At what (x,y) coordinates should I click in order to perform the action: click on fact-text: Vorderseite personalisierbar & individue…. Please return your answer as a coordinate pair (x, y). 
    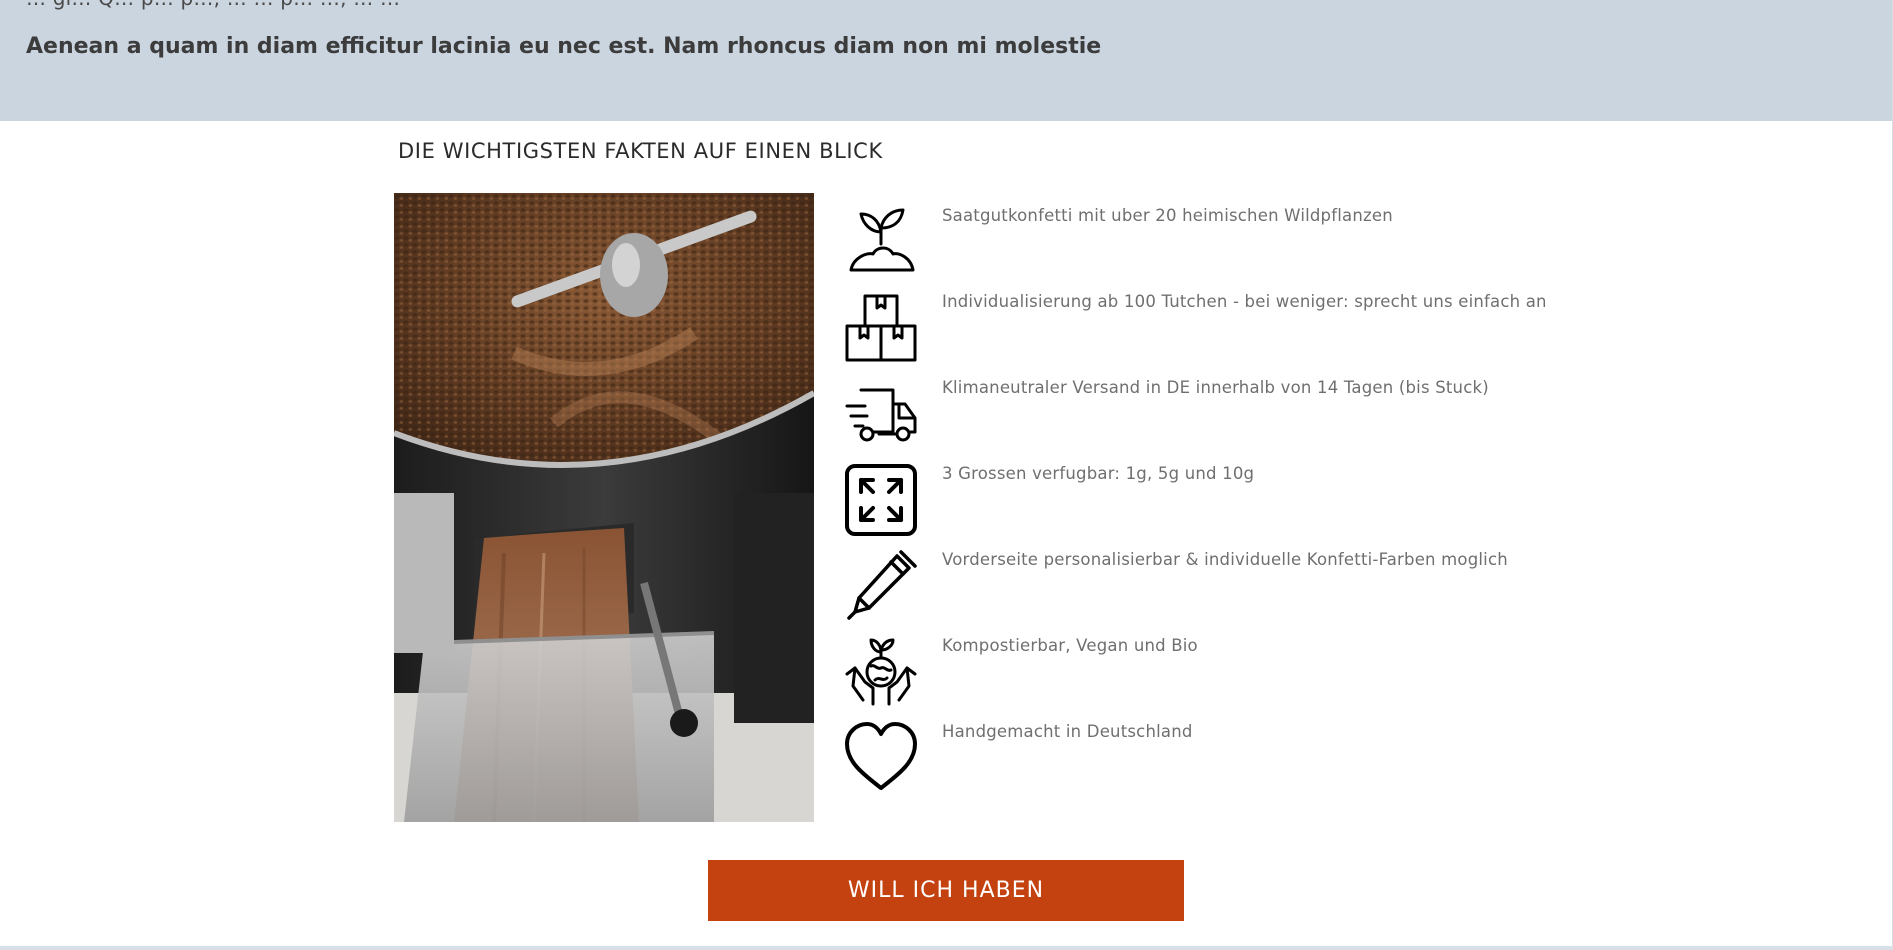
    Looking at the image, I should click on (1225, 559).